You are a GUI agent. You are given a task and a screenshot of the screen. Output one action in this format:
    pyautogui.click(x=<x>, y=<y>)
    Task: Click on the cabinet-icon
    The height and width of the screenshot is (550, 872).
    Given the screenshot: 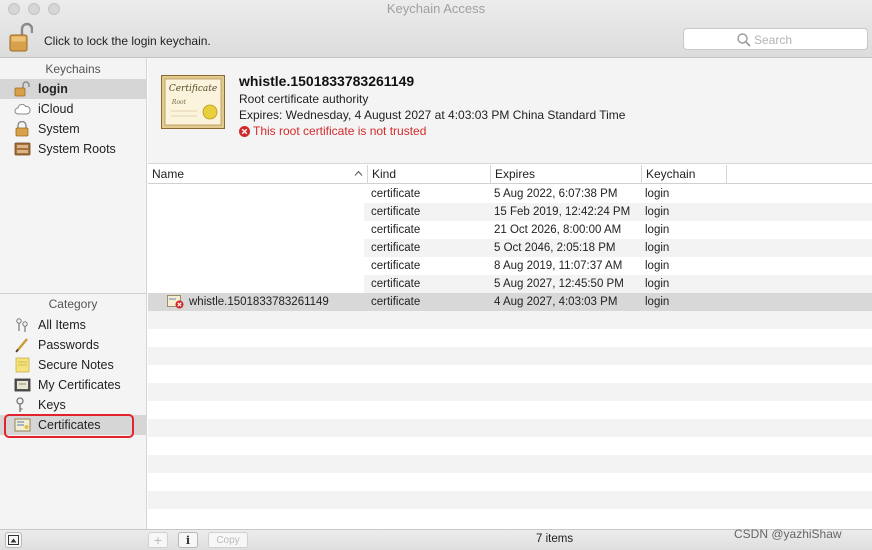 What is the action you would take?
    pyautogui.click(x=22, y=149)
    